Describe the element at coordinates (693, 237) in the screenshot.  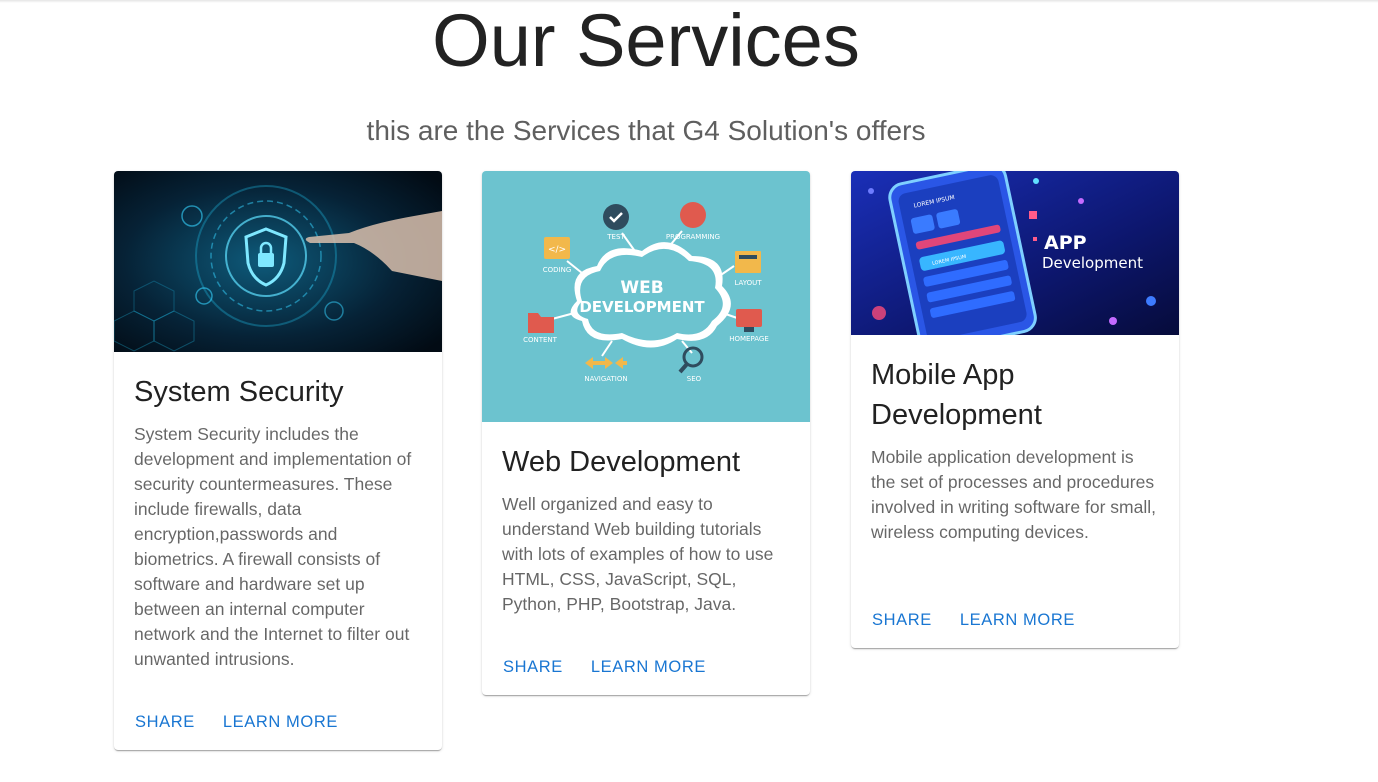
I see `label-programming: PROGRAMMING` at that location.